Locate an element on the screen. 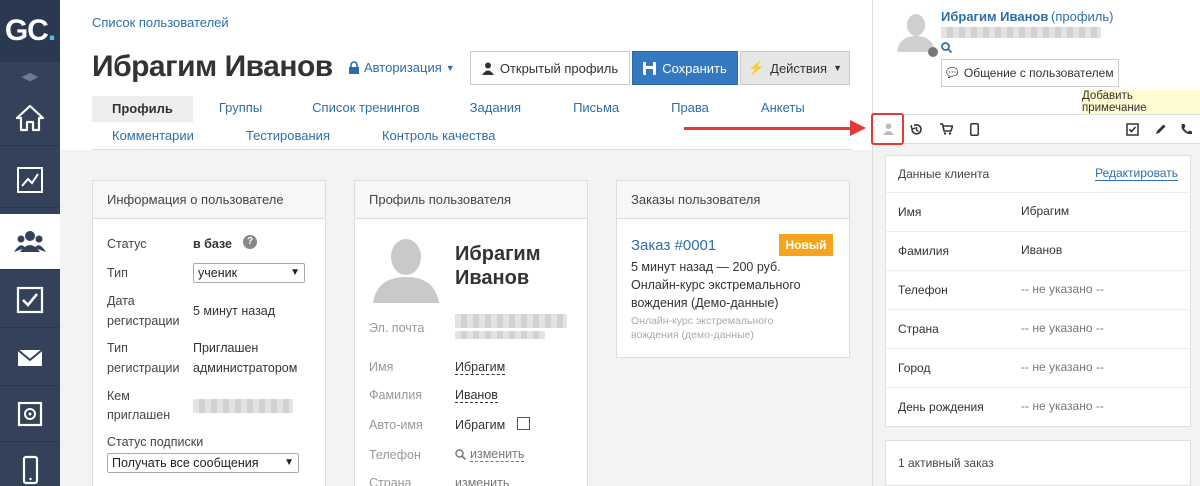 Image resolution: width=1200 pixels, height=486 pixels. side-profile-link: (профиль) is located at coordinates (1082, 16).